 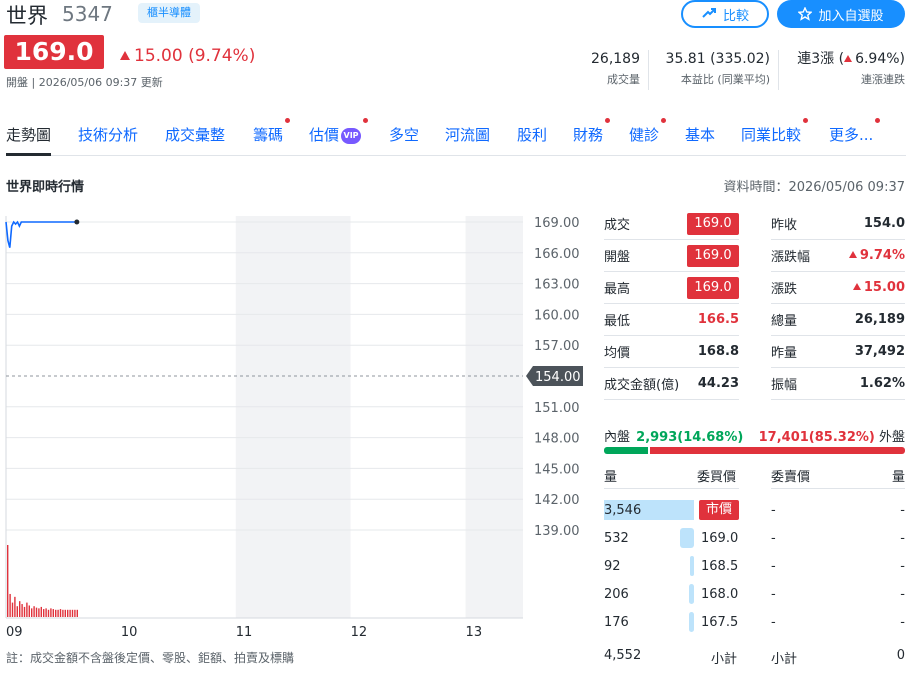 What do you see at coordinates (29, 140) in the screenshot?
I see `tab-trend: 走勢圖` at bounding box center [29, 140].